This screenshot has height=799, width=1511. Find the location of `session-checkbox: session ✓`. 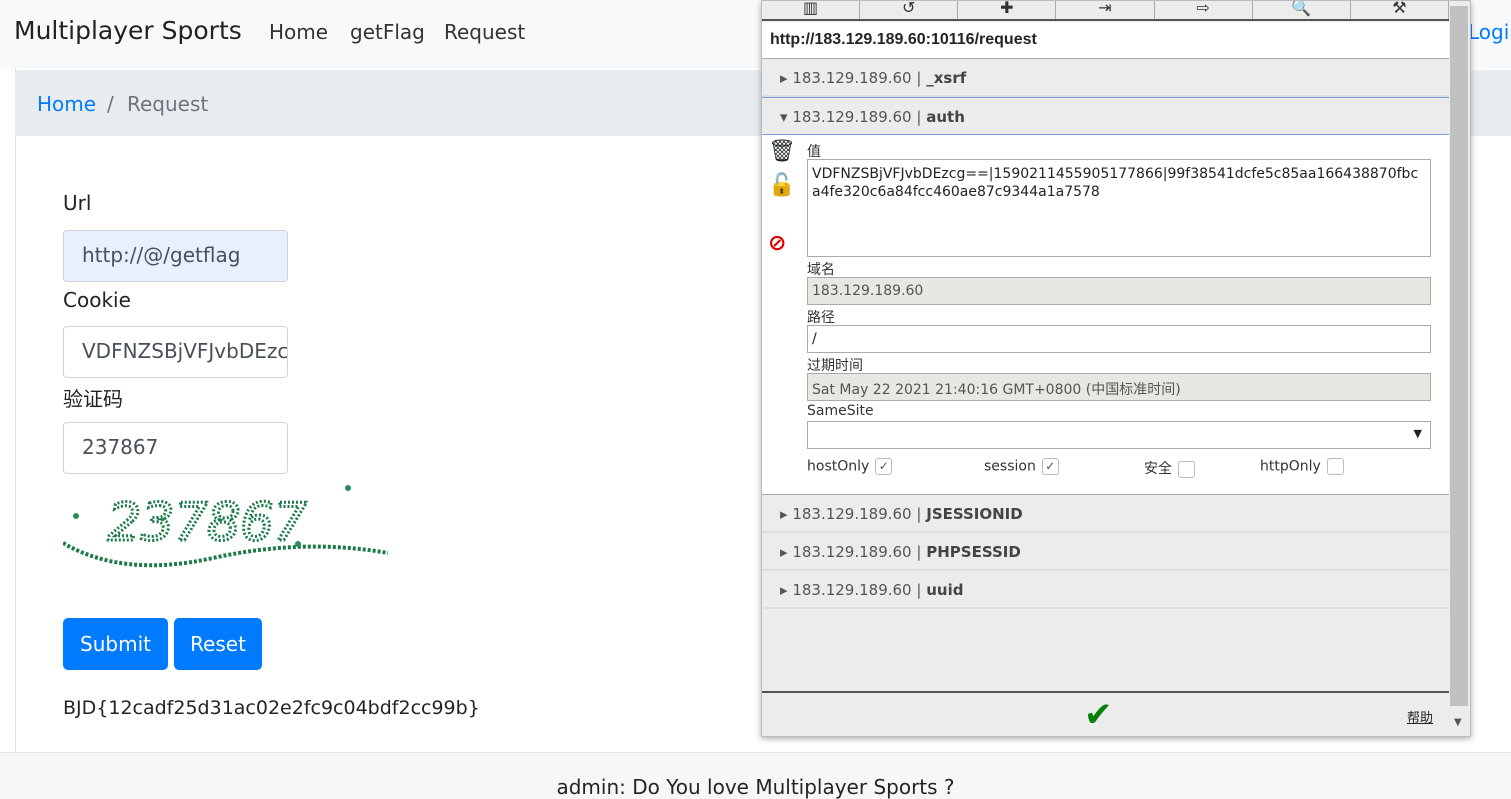

session-checkbox: session ✓ is located at coordinates (1021, 466).